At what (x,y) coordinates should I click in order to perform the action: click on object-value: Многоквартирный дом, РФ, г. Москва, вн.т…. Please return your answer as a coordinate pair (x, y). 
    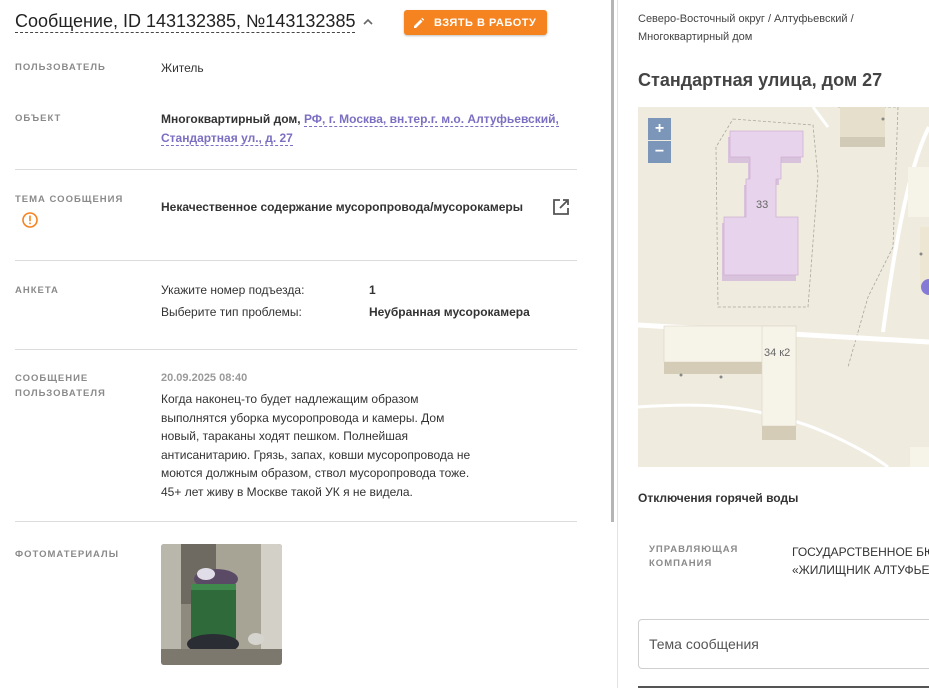
    Looking at the image, I should click on (371, 129).